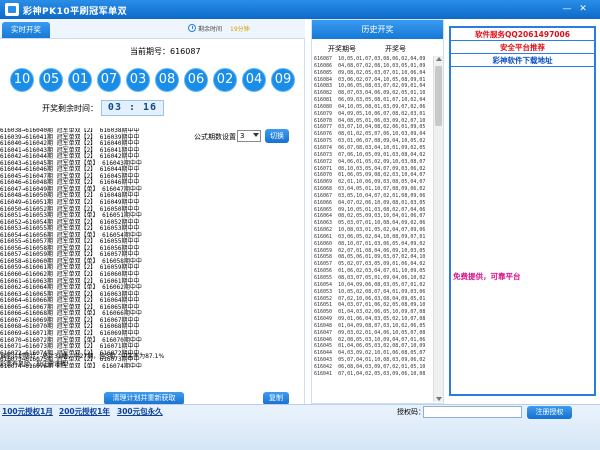 The height and width of the screenshot is (450, 600). I want to click on history-row: 616043 05,07,04,01,10,08,03,09,06,02, so click(373, 360).